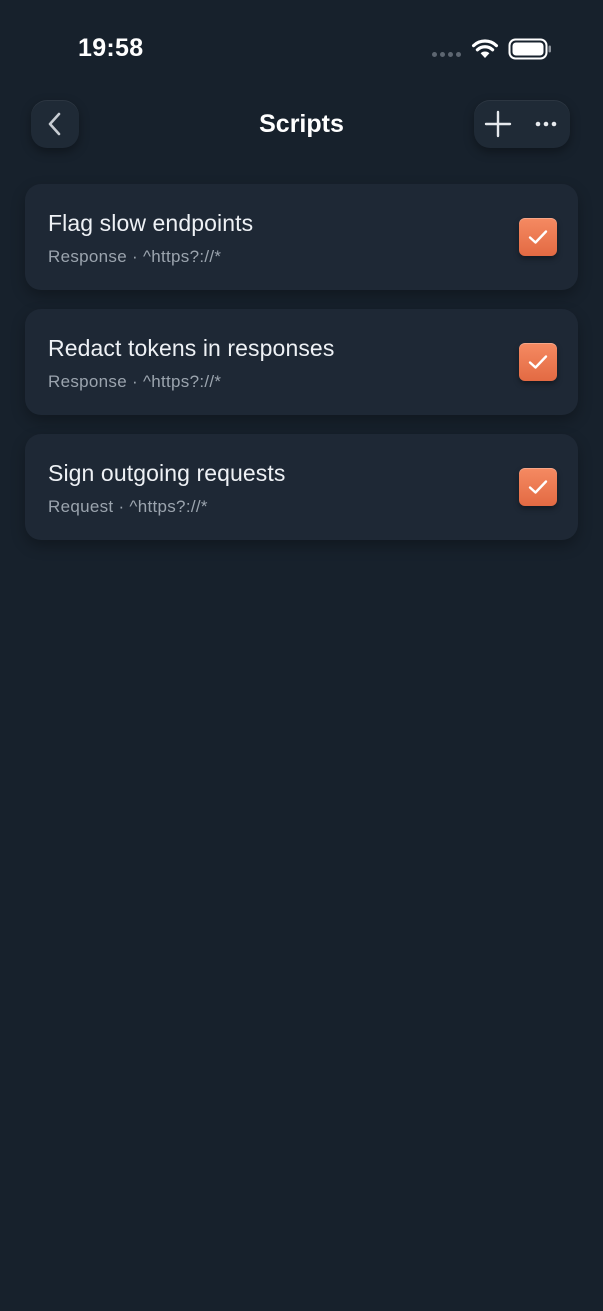  Describe the element at coordinates (529, 49) in the screenshot. I see `battery-icon` at that location.